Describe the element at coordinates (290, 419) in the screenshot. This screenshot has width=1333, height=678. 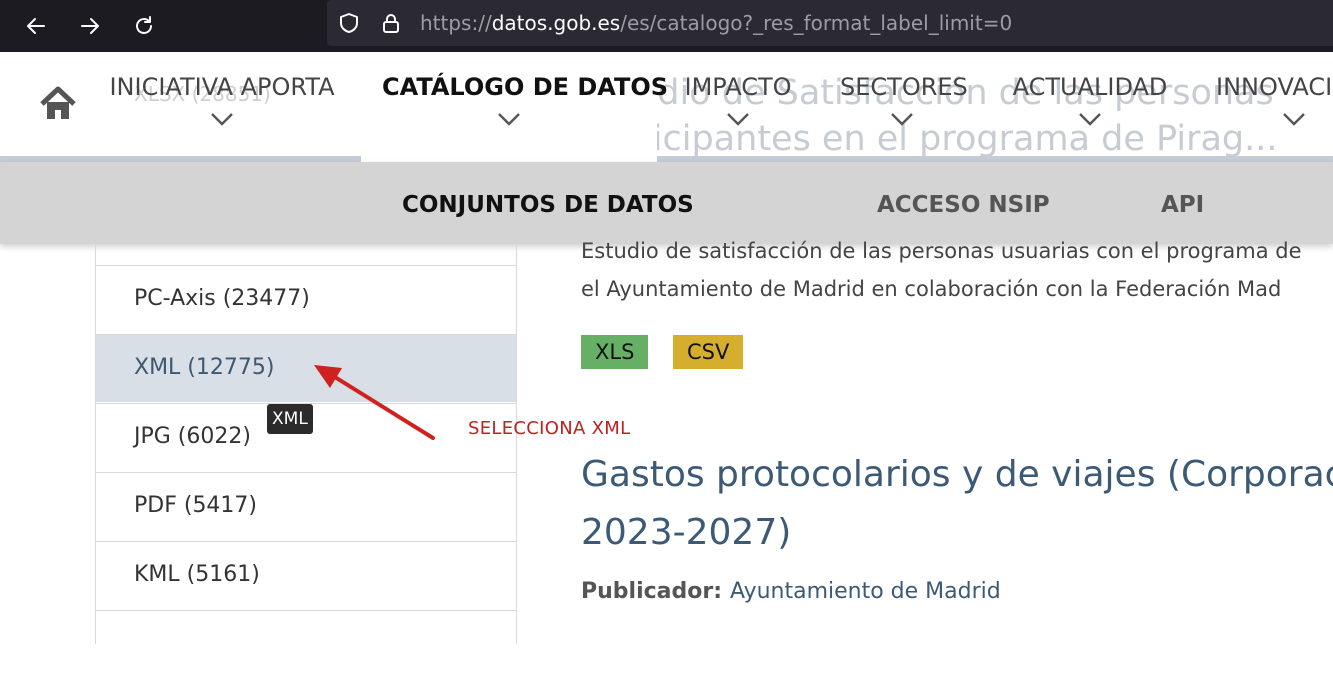
I see `tooltip: XML` at that location.